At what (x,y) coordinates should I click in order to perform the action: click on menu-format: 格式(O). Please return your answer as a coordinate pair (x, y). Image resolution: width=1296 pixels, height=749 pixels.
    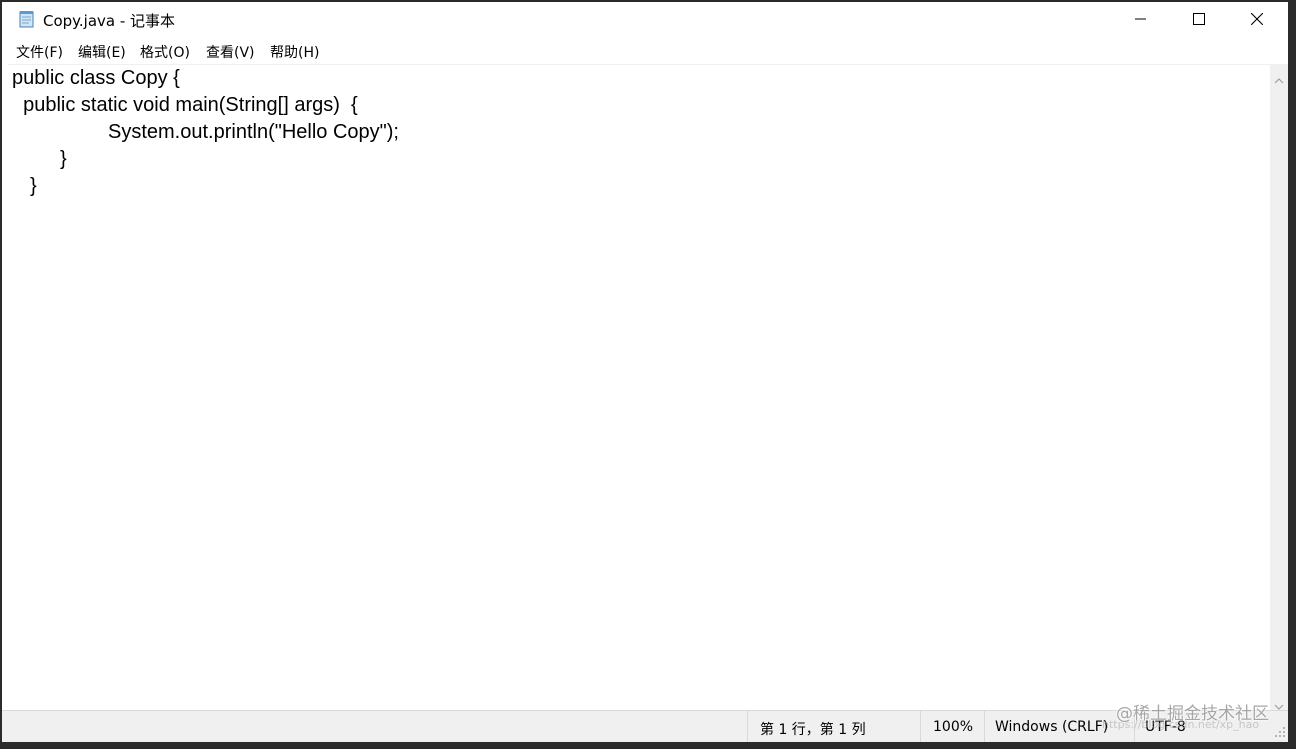
    Looking at the image, I should click on (165, 52).